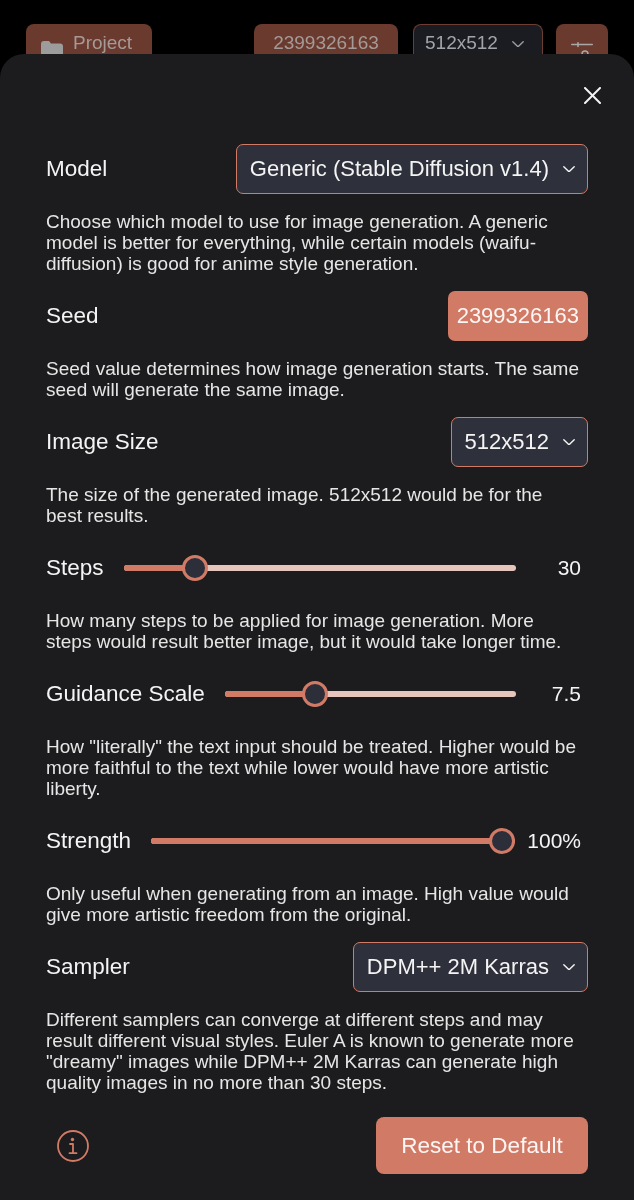 The height and width of the screenshot is (1200, 634). What do you see at coordinates (582, 48) in the screenshot?
I see `sliders-icon` at bounding box center [582, 48].